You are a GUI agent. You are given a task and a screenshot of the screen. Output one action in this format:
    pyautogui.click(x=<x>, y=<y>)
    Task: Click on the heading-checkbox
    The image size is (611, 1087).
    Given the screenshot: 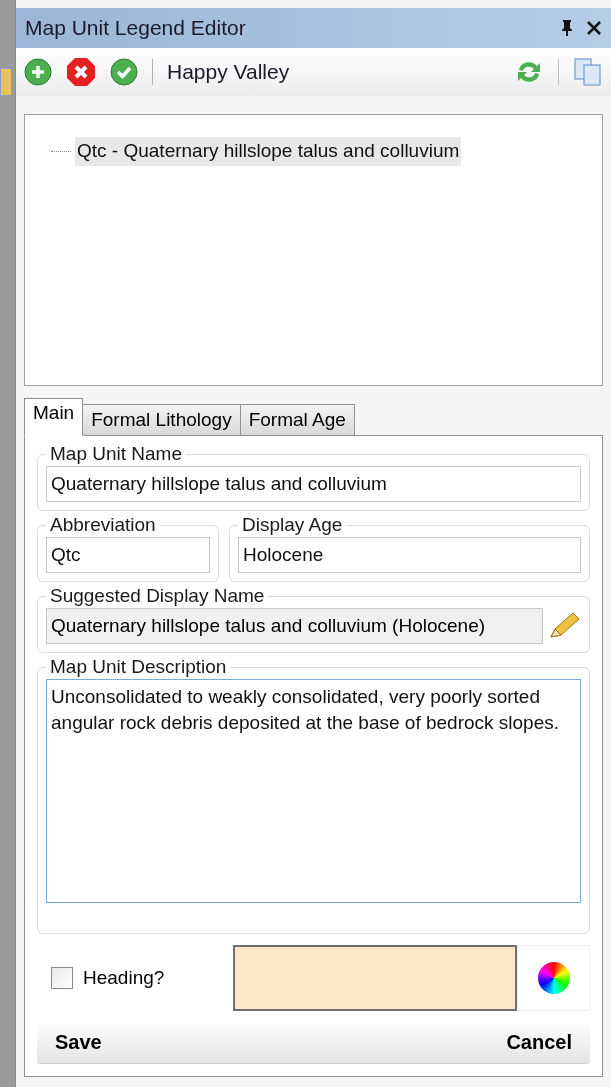 What is the action you would take?
    pyautogui.click(x=62, y=978)
    